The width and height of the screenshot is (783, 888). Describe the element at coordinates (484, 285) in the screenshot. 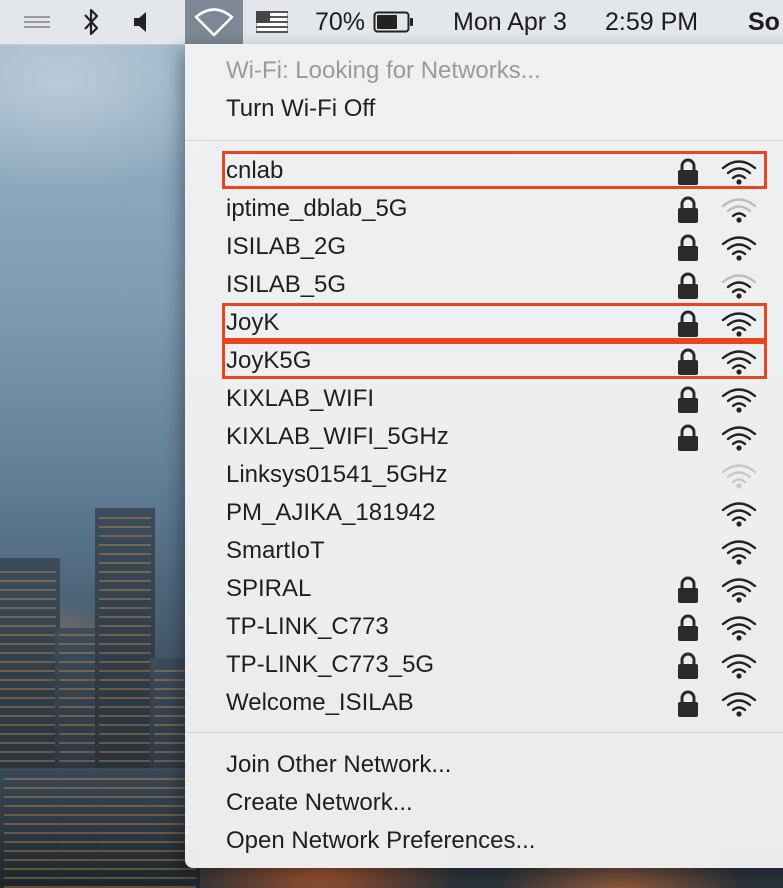

I see `network-item: ISILAB_5G` at that location.